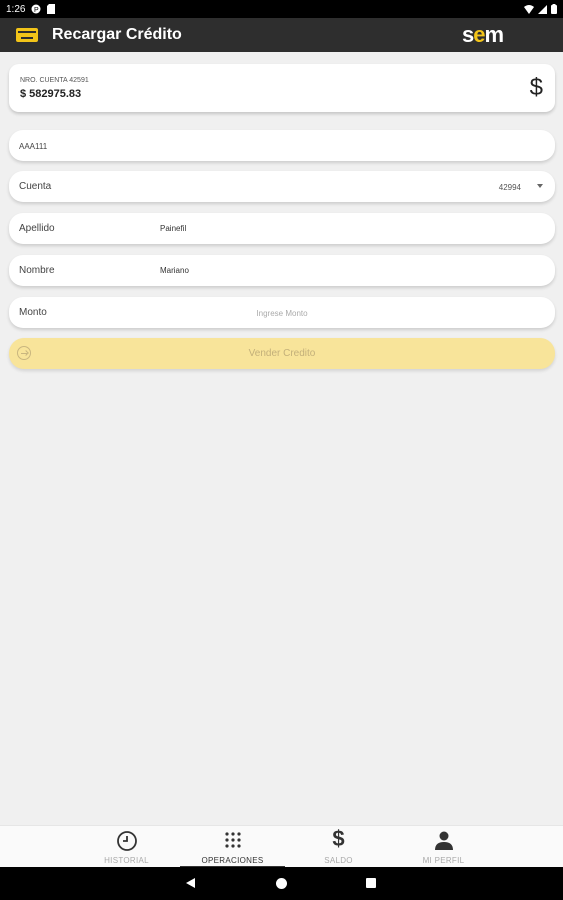 The image size is (563, 900). What do you see at coordinates (282, 88) in the screenshot?
I see `balance-card: NRO. CUENTA 42591 $ 582975.83 $` at bounding box center [282, 88].